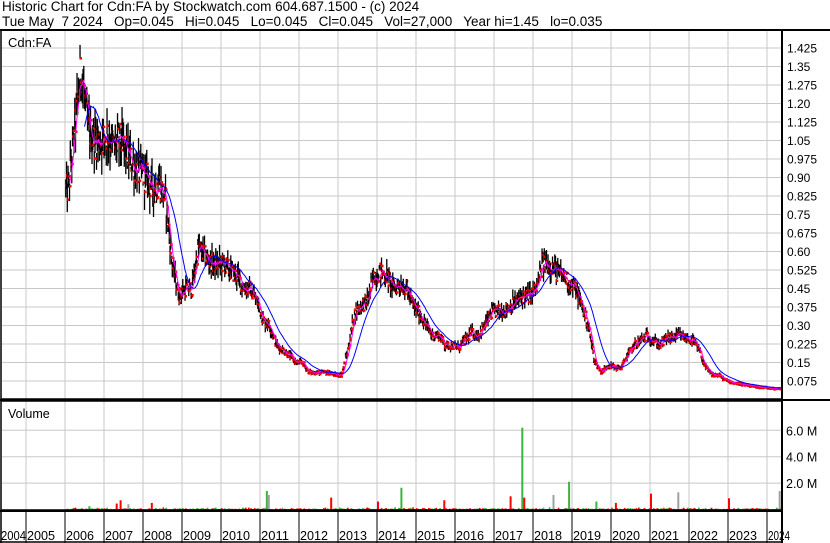  I want to click on price-tick-label: 0.825, so click(802, 196).